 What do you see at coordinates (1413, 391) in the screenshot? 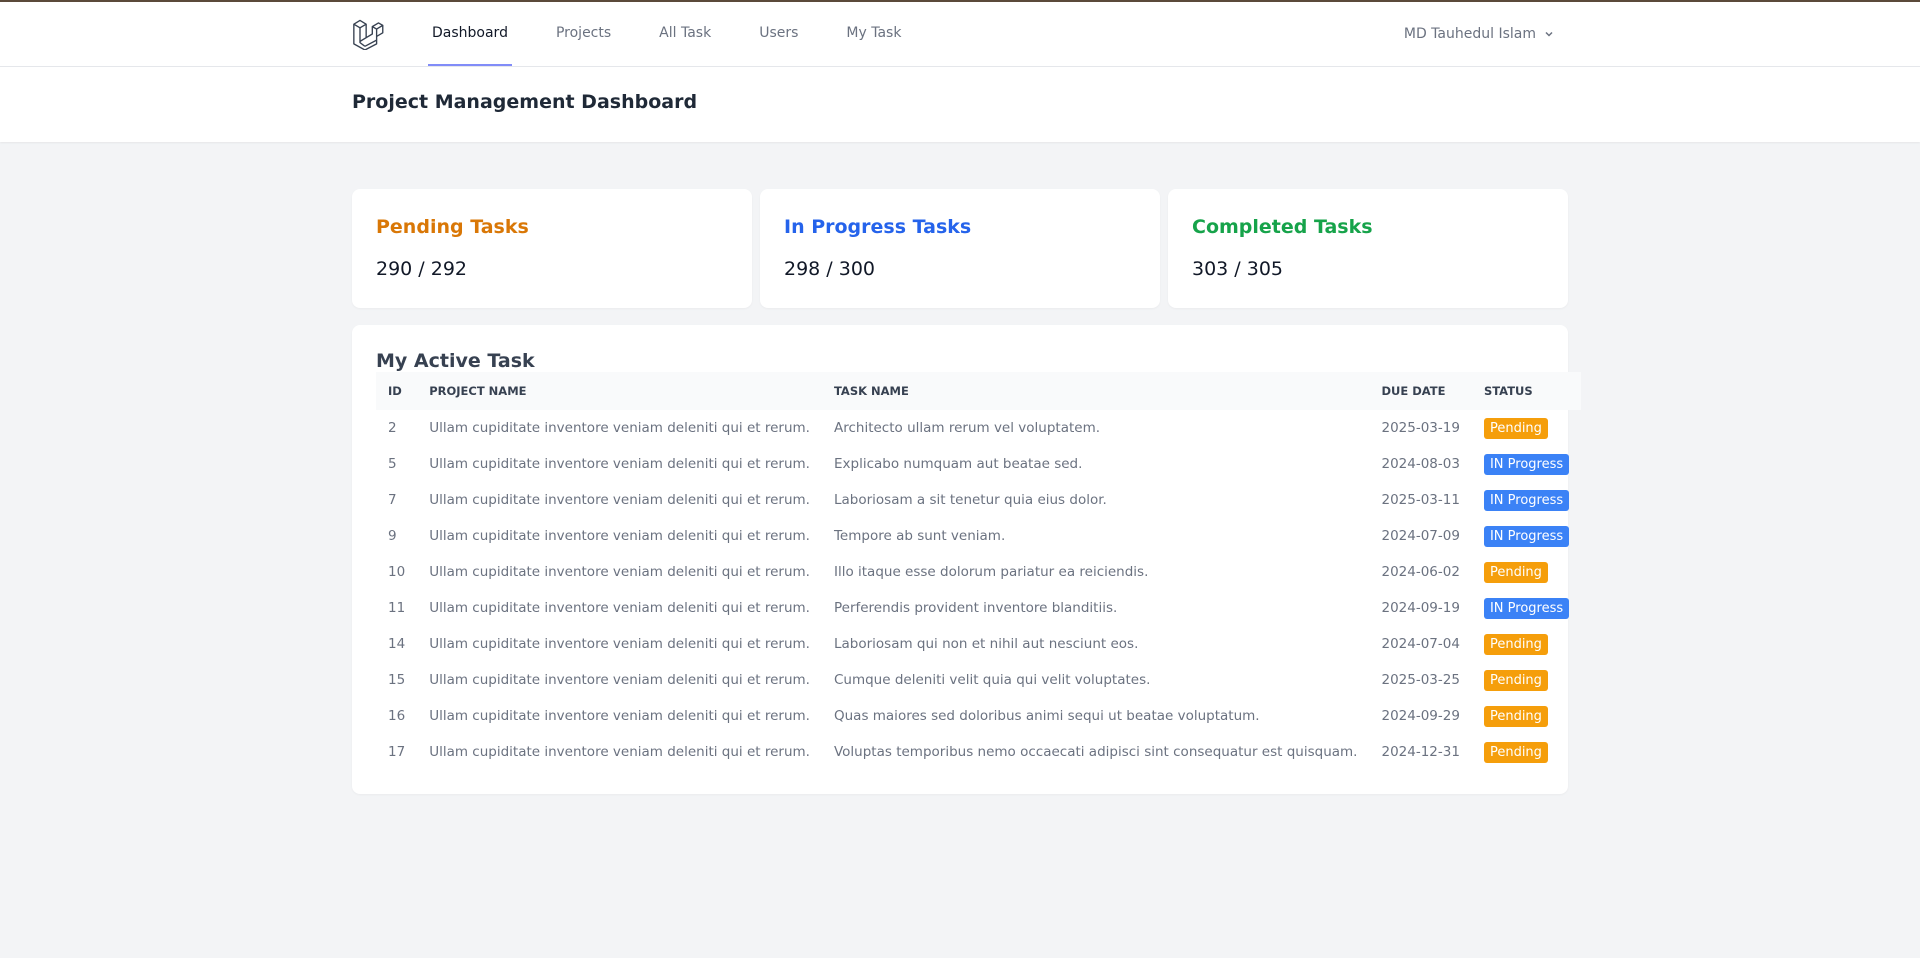
I see `column-header: DUE DATE` at bounding box center [1413, 391].